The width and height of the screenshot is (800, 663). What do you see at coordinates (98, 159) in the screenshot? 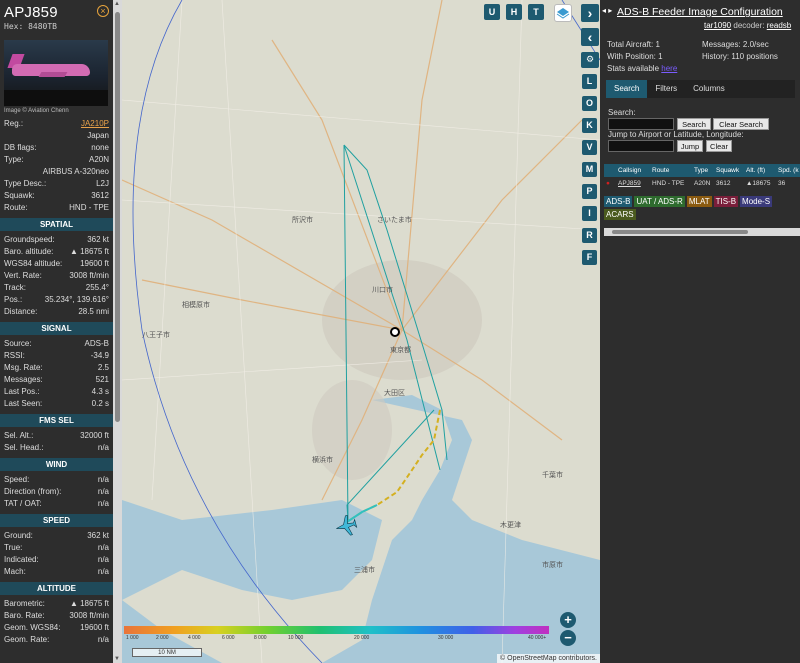
I see `info-value: A20N` at bounding box center [98, 159].